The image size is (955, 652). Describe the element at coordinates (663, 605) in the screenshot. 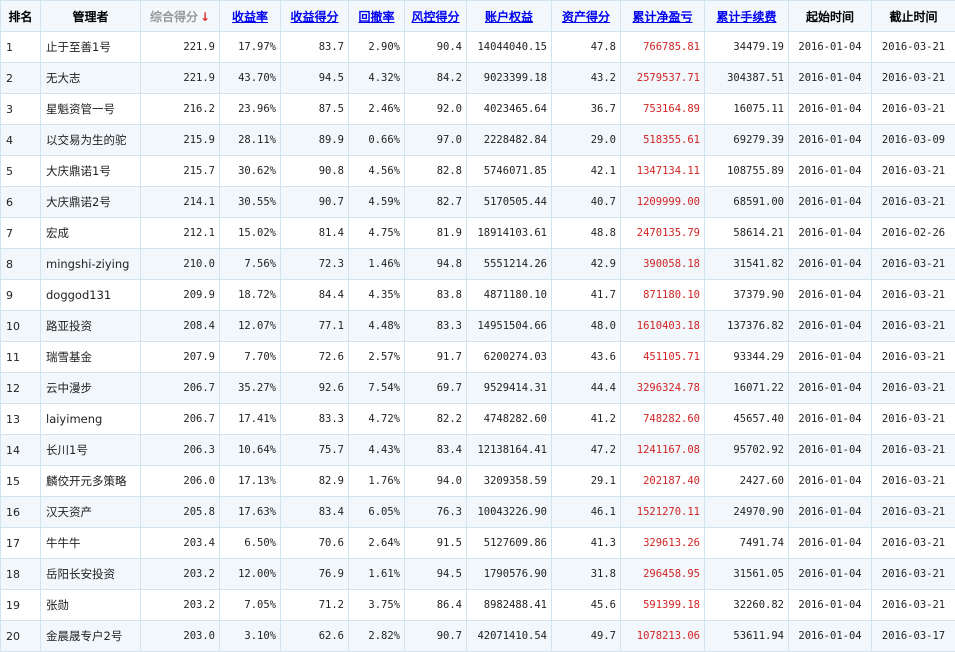

I see `net-profit-cell: 591399.18` at that location.